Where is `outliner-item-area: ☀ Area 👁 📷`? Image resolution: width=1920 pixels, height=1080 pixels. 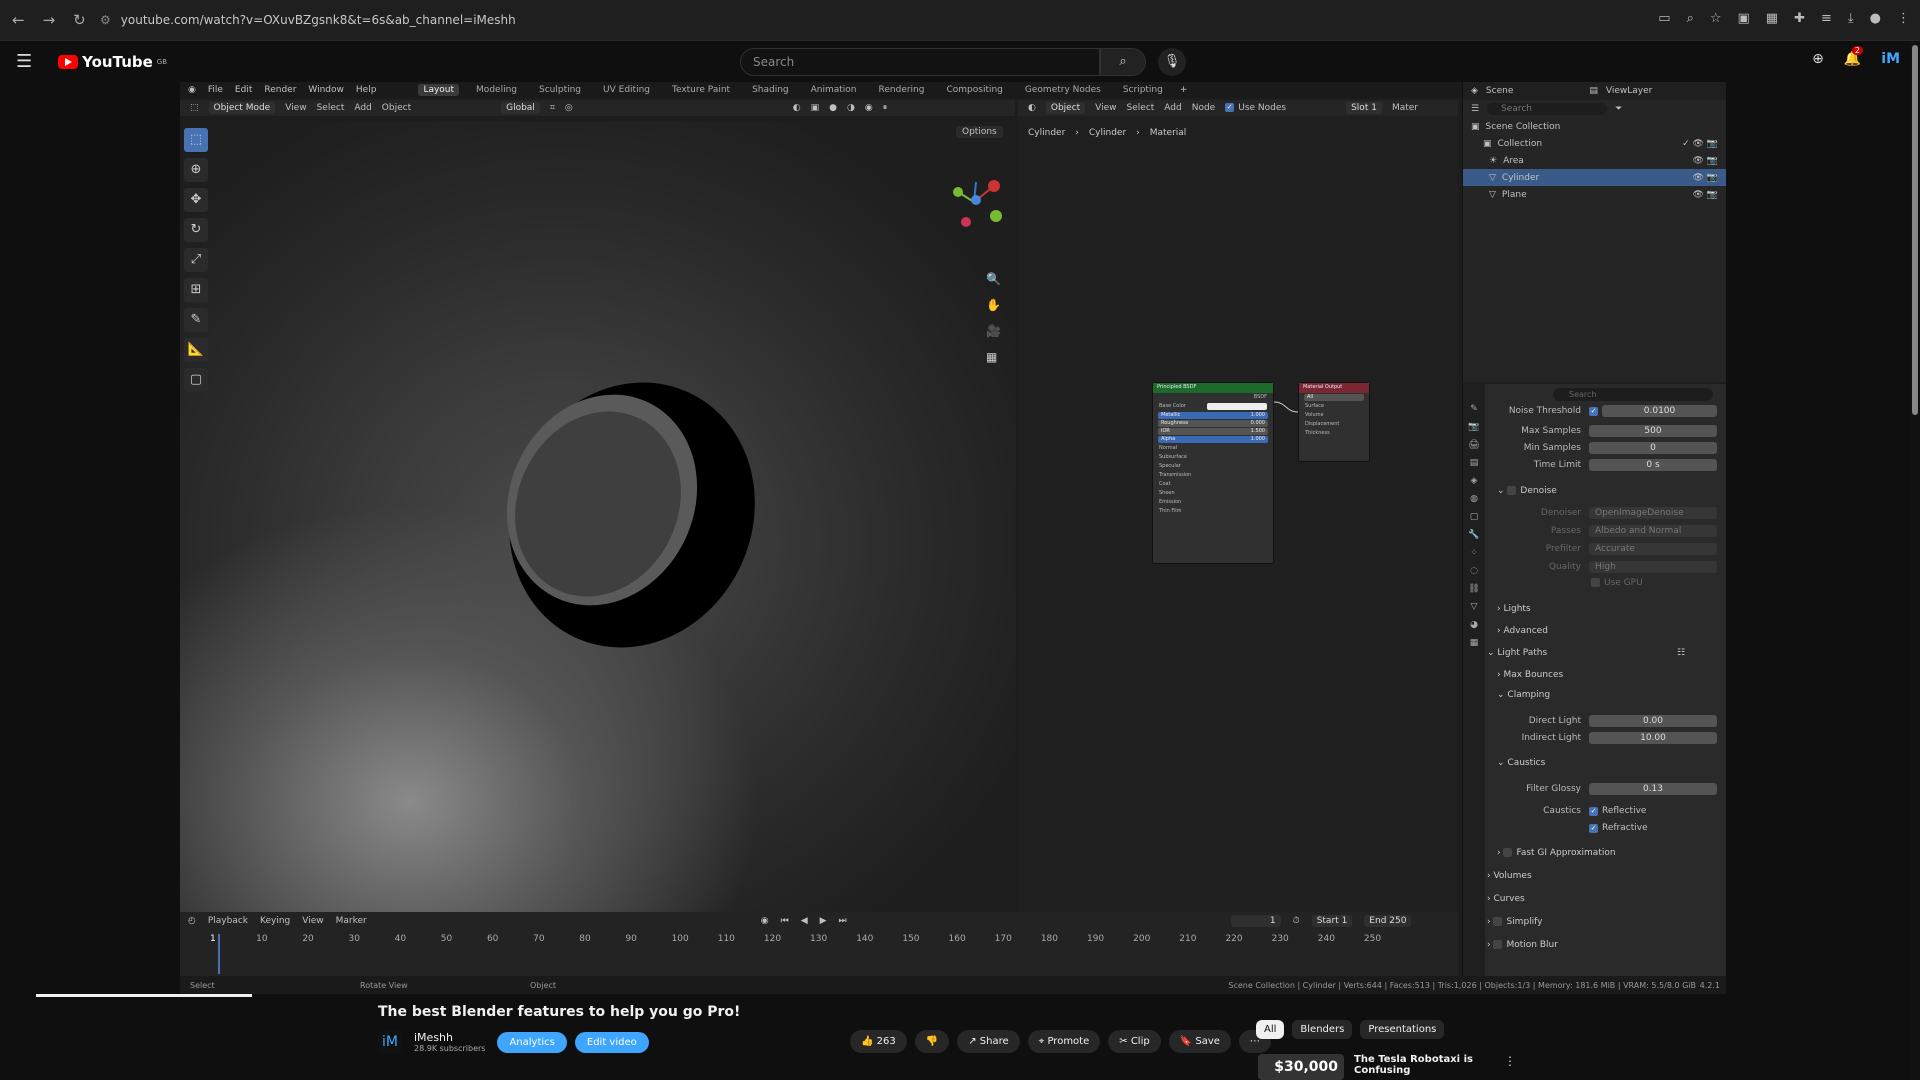 outliner-item-area: ☀ Area 👁 📷 is located at coordinates (1594, 160).